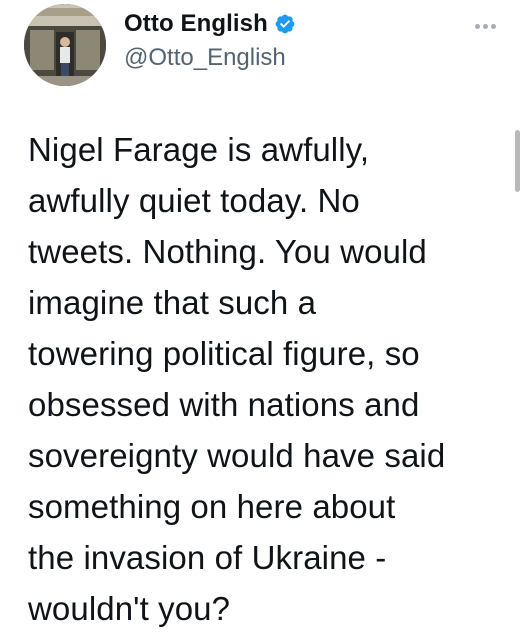  What do you see at coordinates (210, 58) in the screenshot?
I see `author-handle: @Otto_English` at bounding box center [210, 58].